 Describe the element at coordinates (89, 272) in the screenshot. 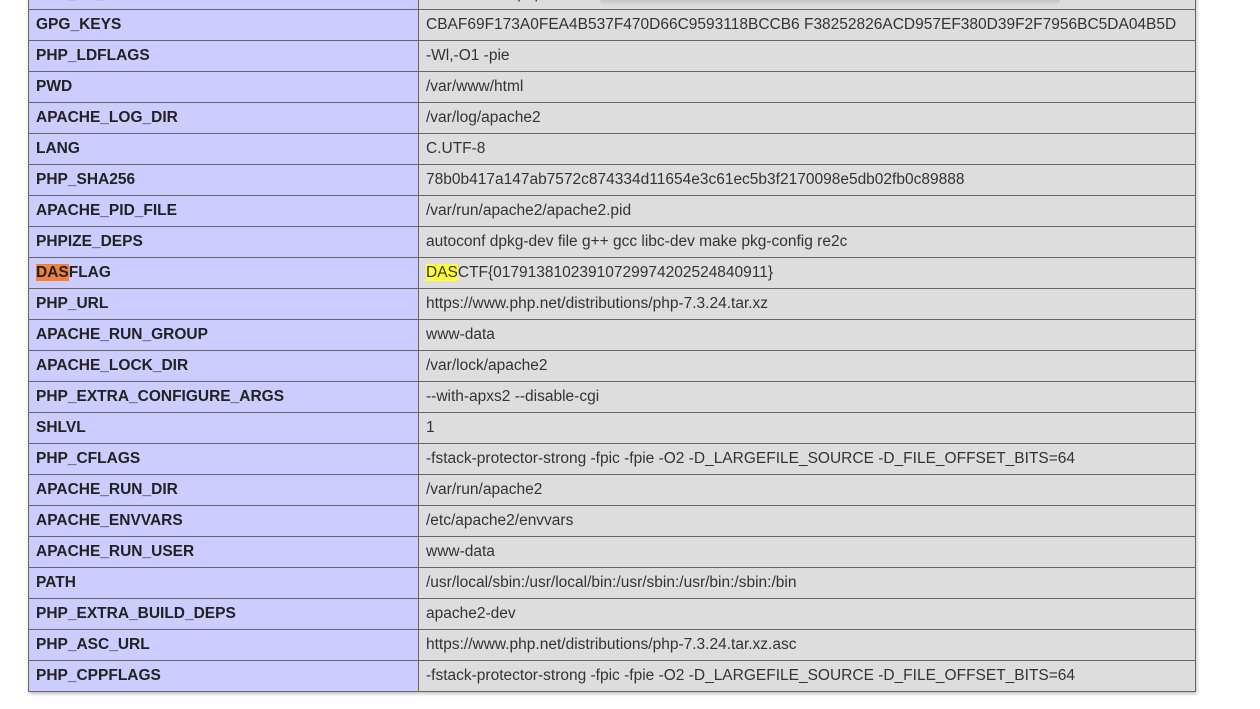

I see `env-key-rest: FLAG` at that location.